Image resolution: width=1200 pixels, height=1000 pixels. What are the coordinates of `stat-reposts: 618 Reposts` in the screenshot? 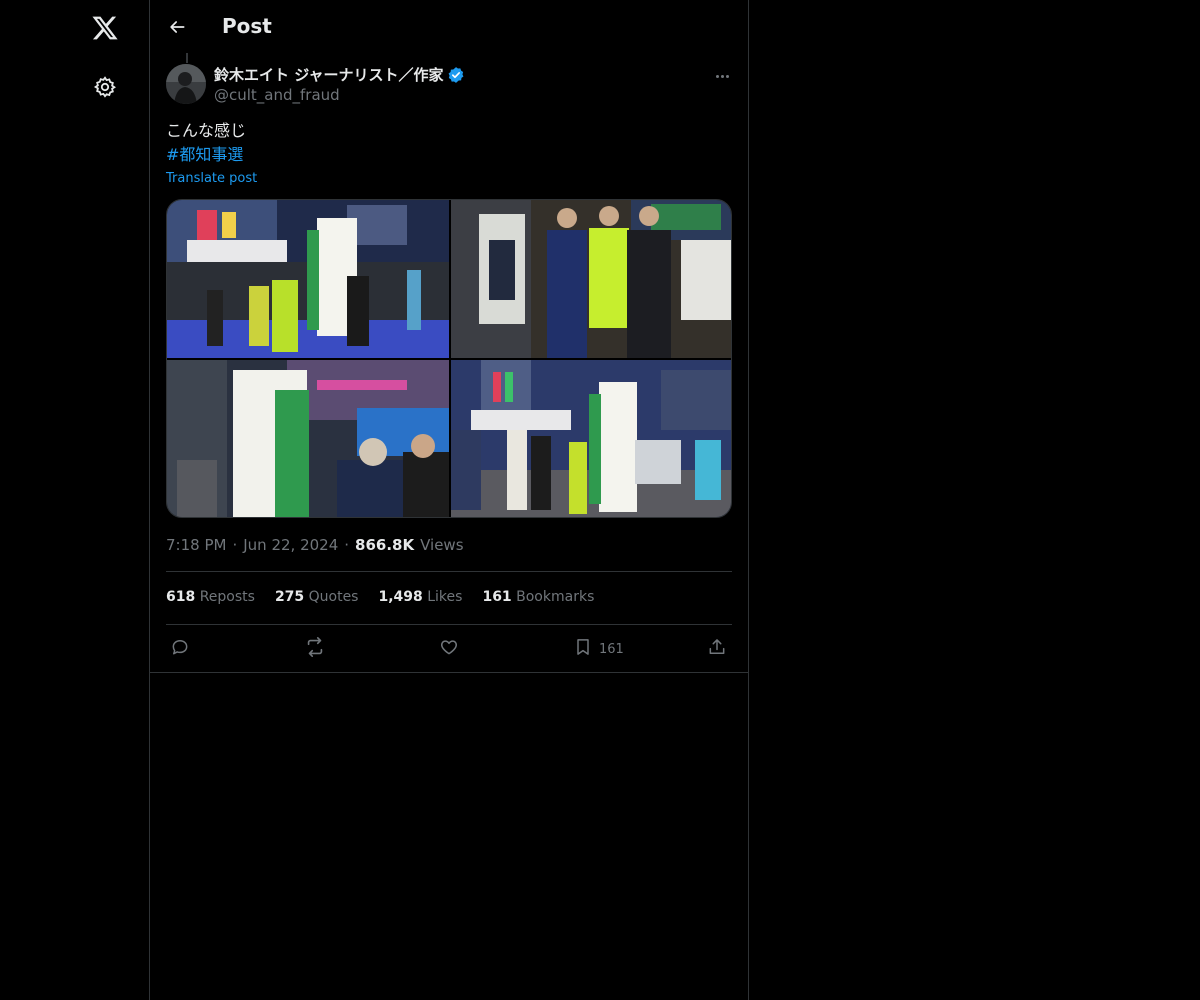 It's located at (210, 597).